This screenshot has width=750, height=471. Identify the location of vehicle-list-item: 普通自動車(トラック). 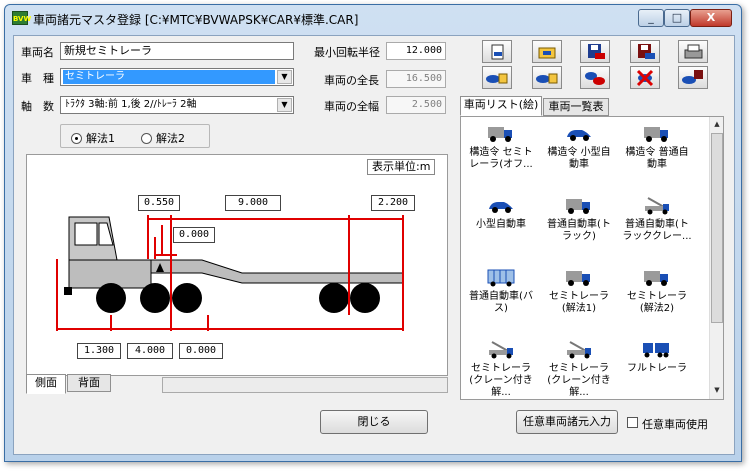
(579, 219).